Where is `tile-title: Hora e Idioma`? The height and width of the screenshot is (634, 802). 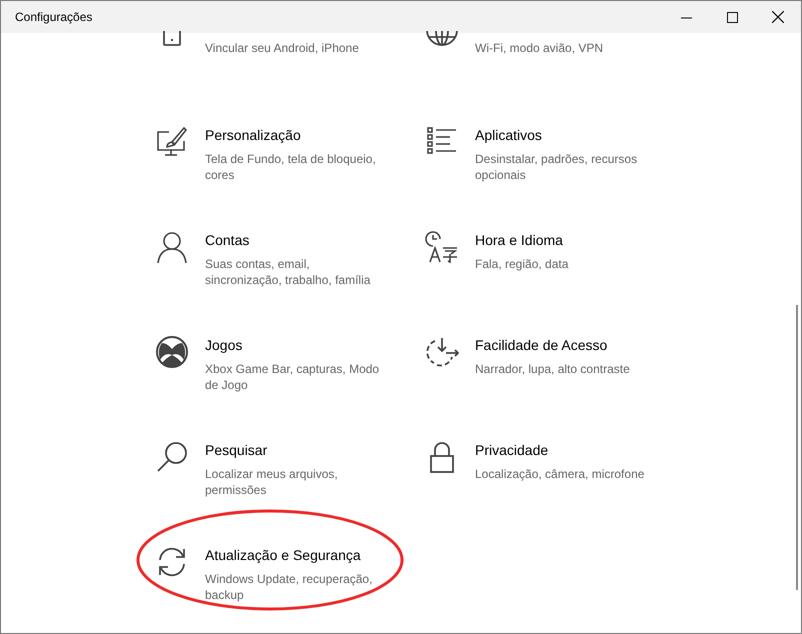 tile-title: Hora e Idioma is located at coordinates (519, 240).